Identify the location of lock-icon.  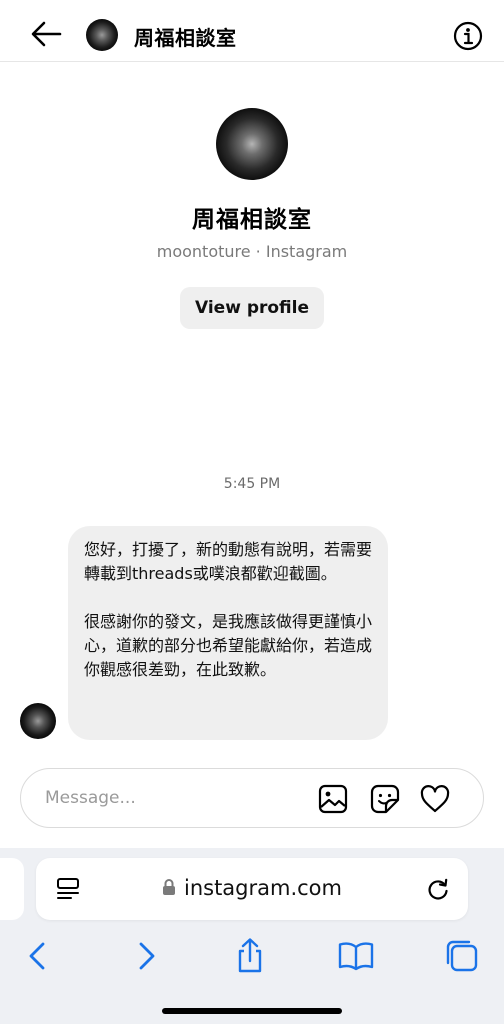
(168, 887).